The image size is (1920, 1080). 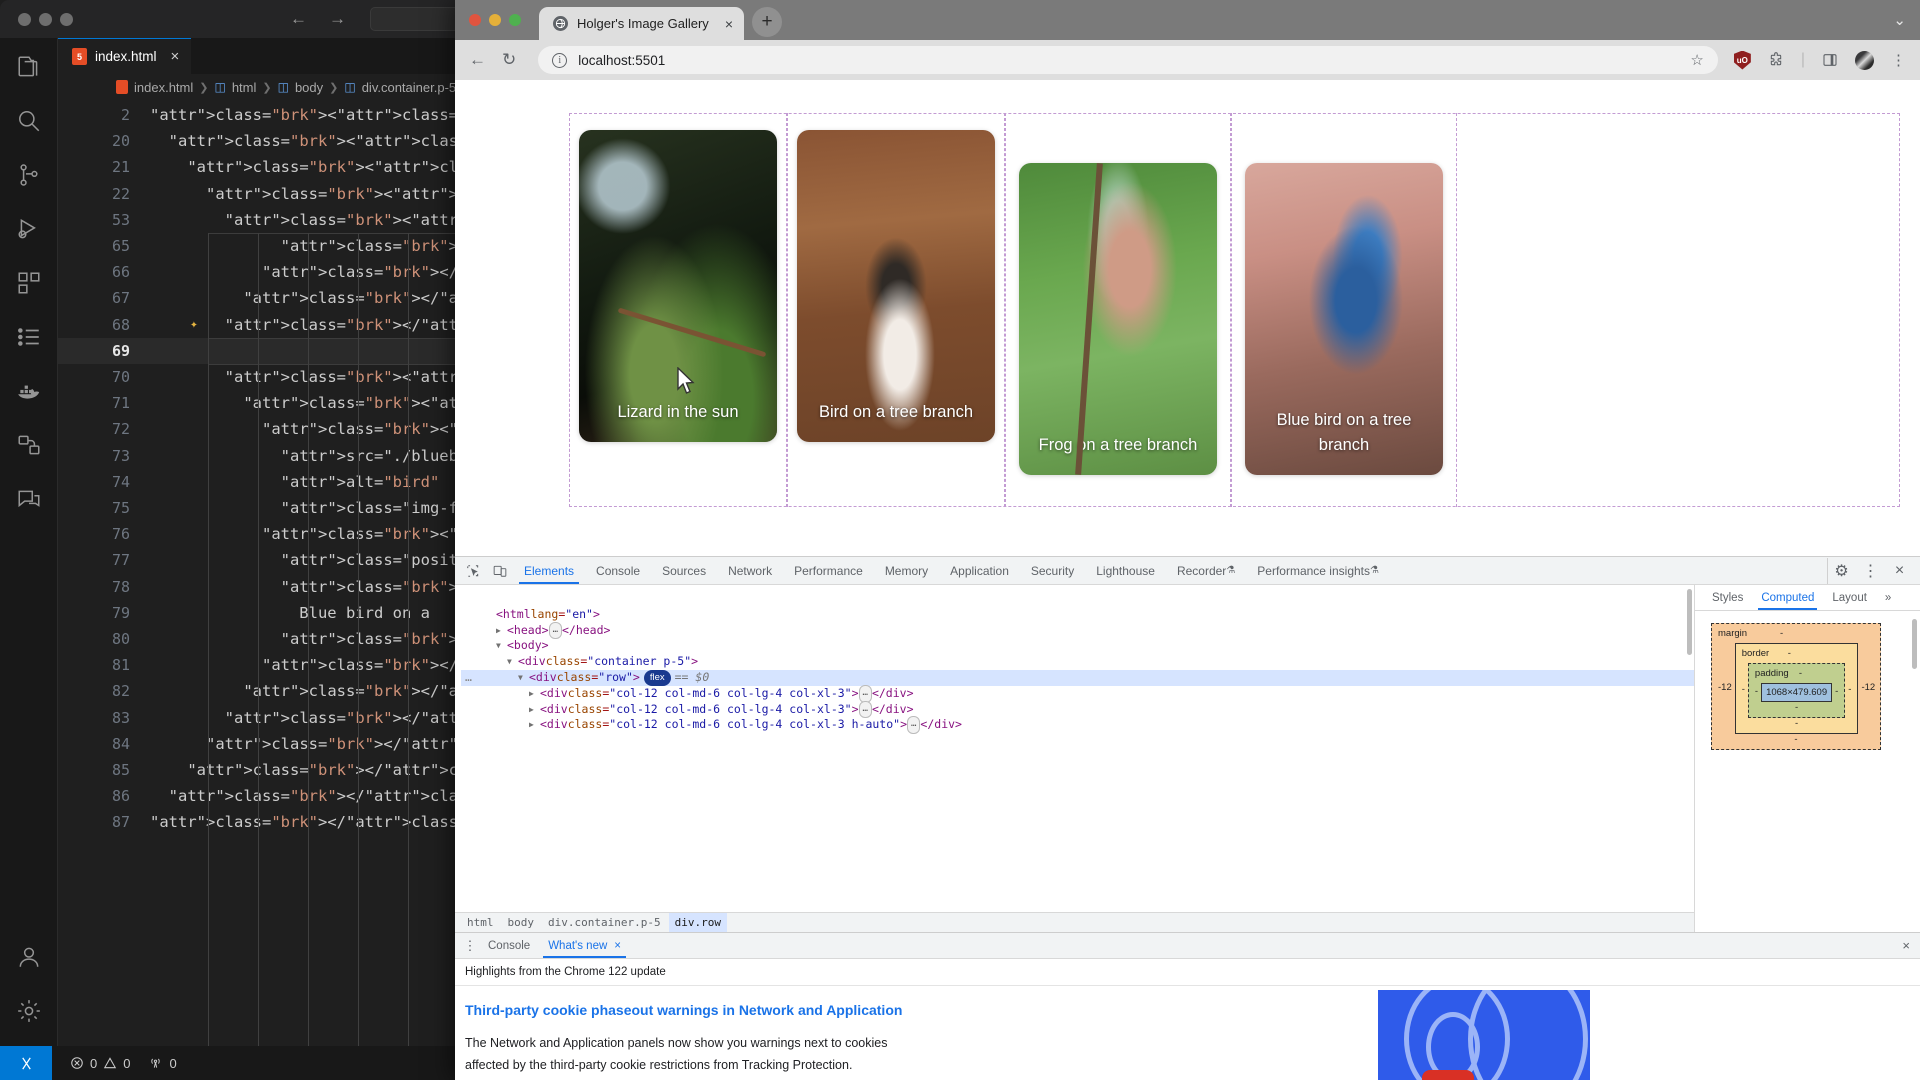 I want to click on close-devtools-icon: ×, so click(x=1899, y=571).